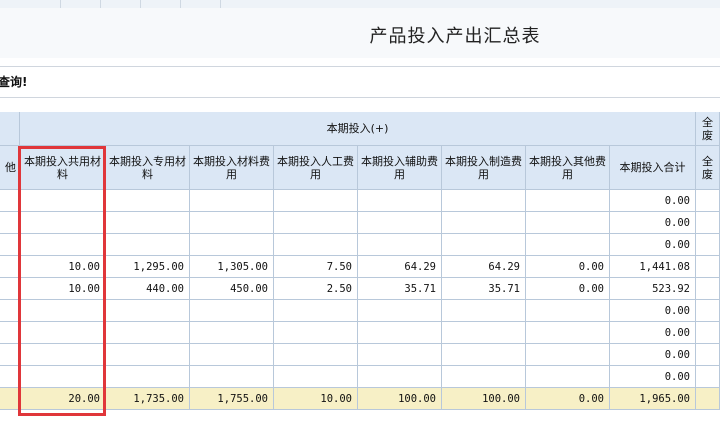  I want to click on column-header: 本期投入其他费用, so click(568, 168).